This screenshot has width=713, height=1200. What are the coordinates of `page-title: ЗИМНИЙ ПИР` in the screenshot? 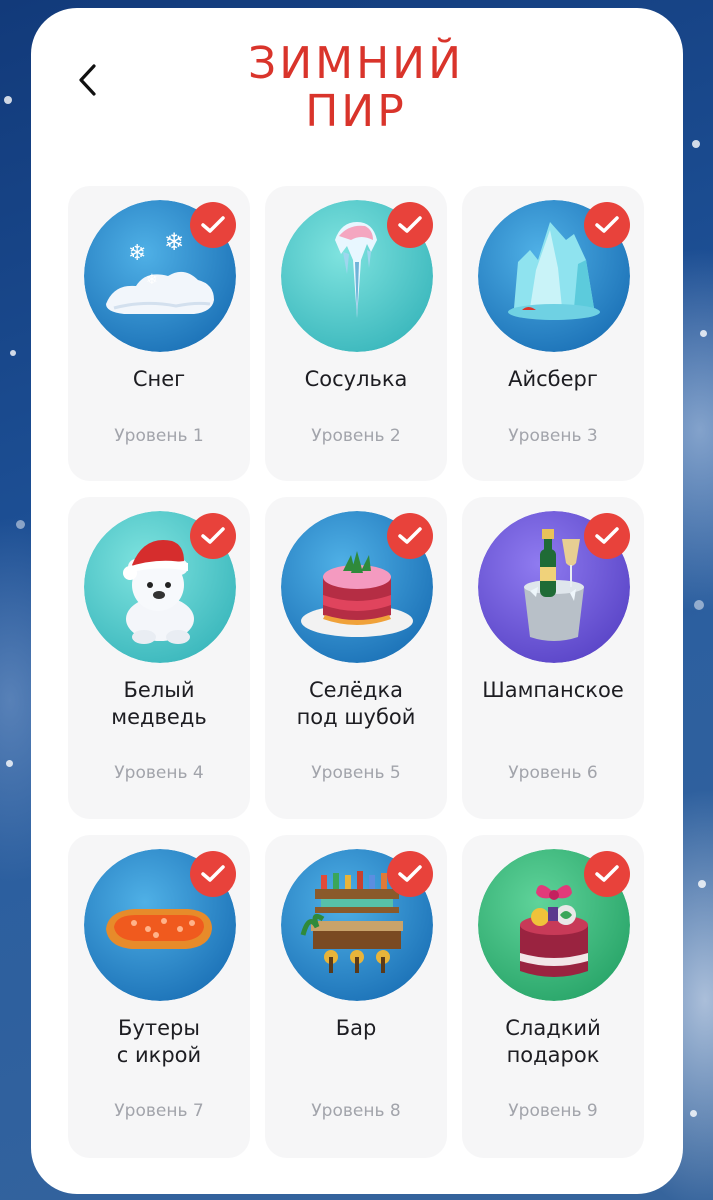 It's located at (356, 88).